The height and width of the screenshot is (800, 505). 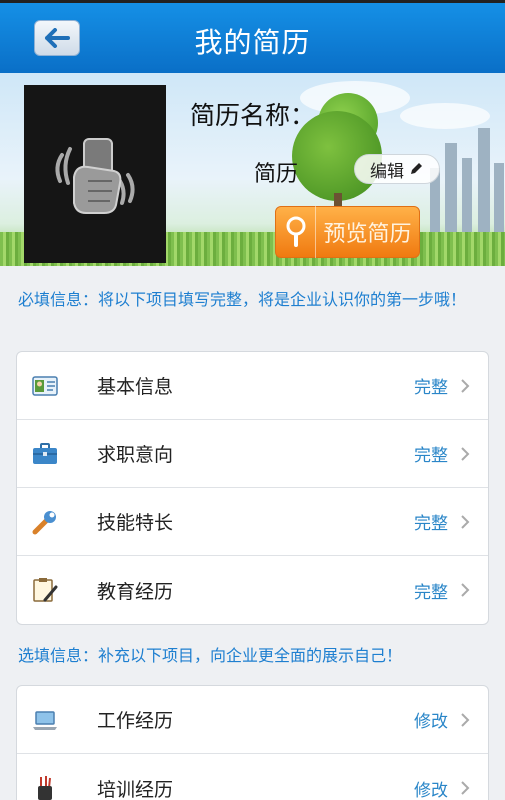 I want to click on list-item-label: 教育经历, so click(x=135, y=591).